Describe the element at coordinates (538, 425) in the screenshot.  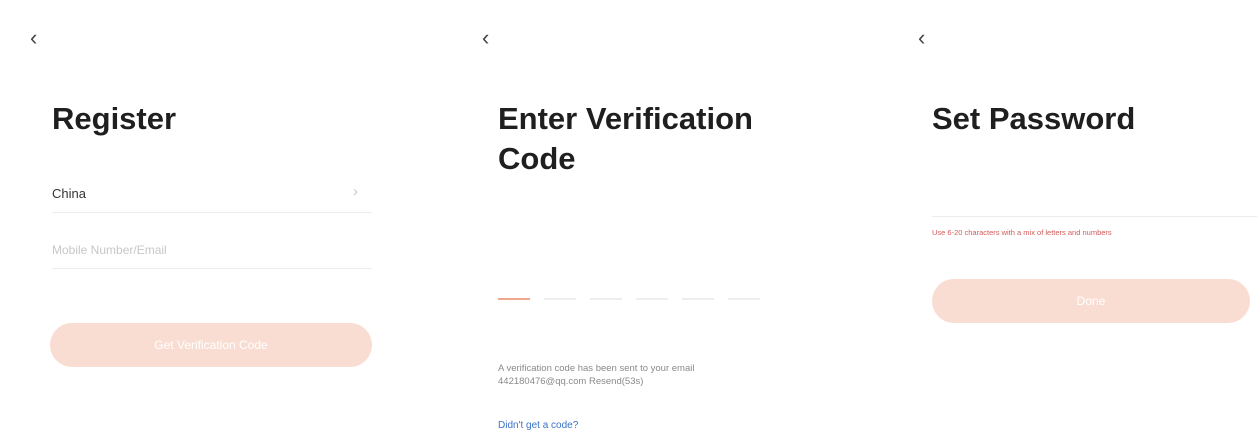
I see `didnt-get-code-link: Didn't get a code?` at that location.